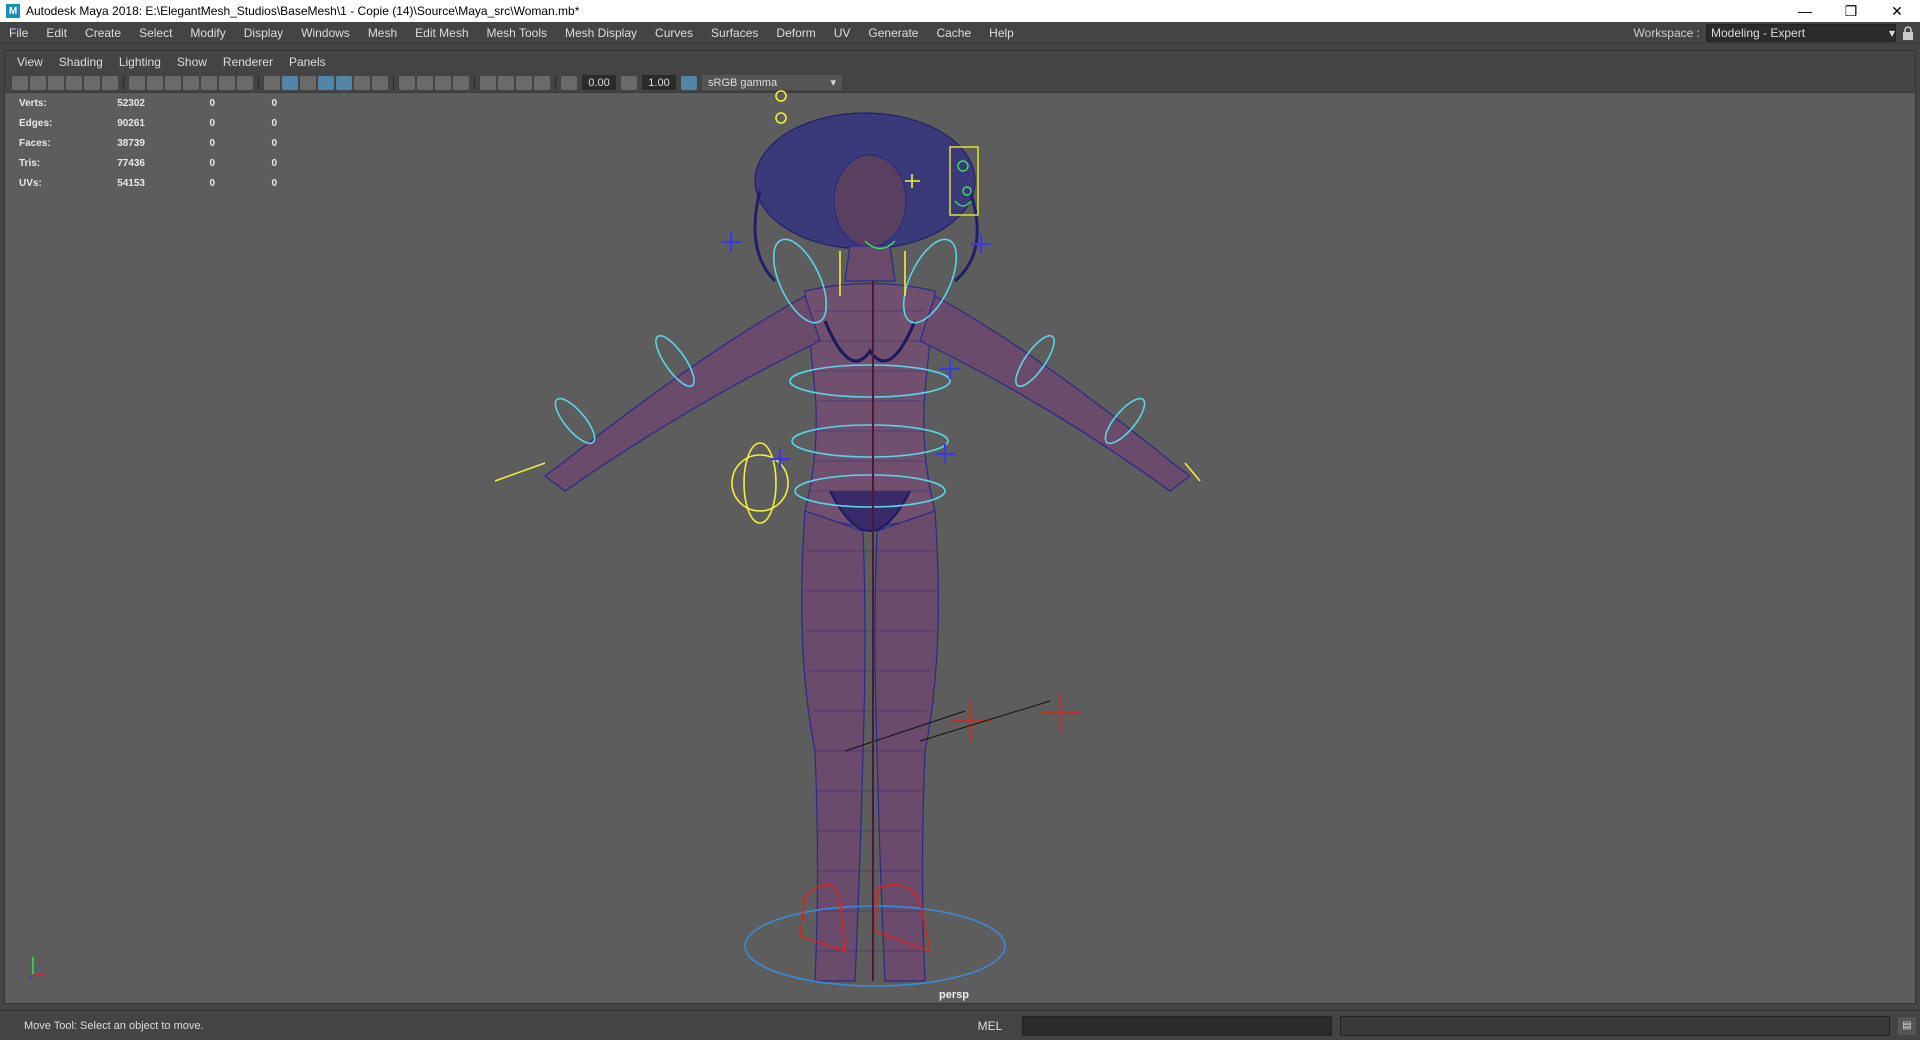 This screenshot has width=1920, height=1040. What do you see at coordinates (1897, 11) in the screenshot?
I see `close-button: ✕` at bounding box center [1897, 11].